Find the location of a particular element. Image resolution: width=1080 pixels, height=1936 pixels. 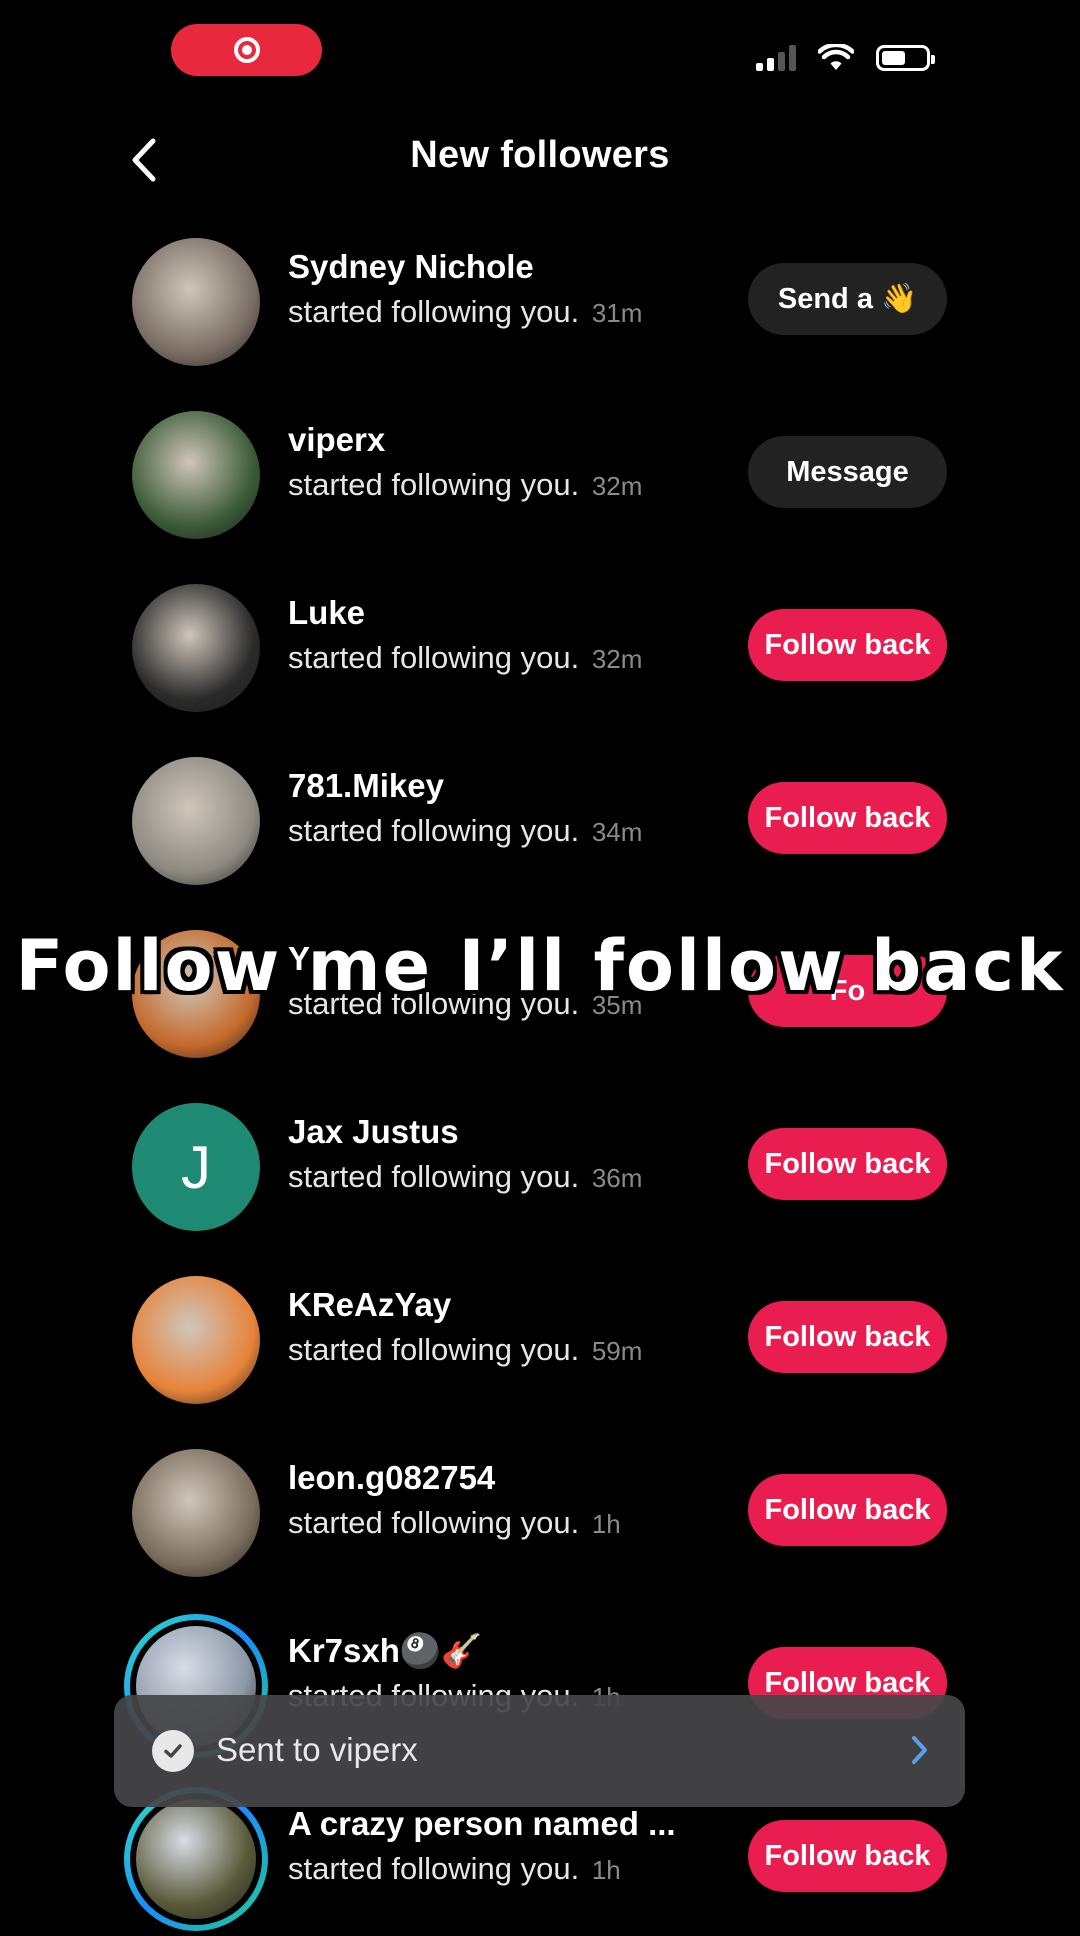

notice-time: 31m is located at coordinates (617, 313).